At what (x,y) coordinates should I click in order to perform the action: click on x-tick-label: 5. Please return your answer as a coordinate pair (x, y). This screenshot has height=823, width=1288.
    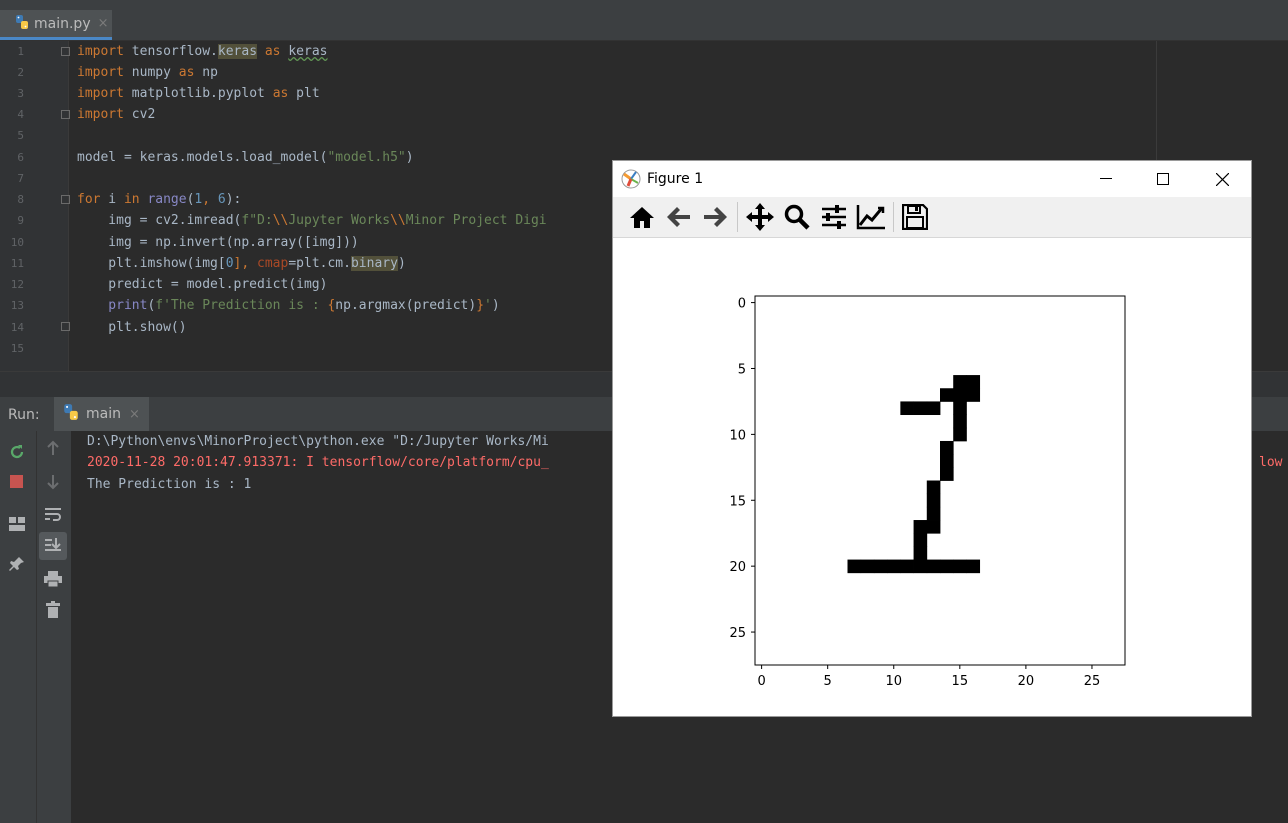
    Looking at the image, I should click on (828, 681).